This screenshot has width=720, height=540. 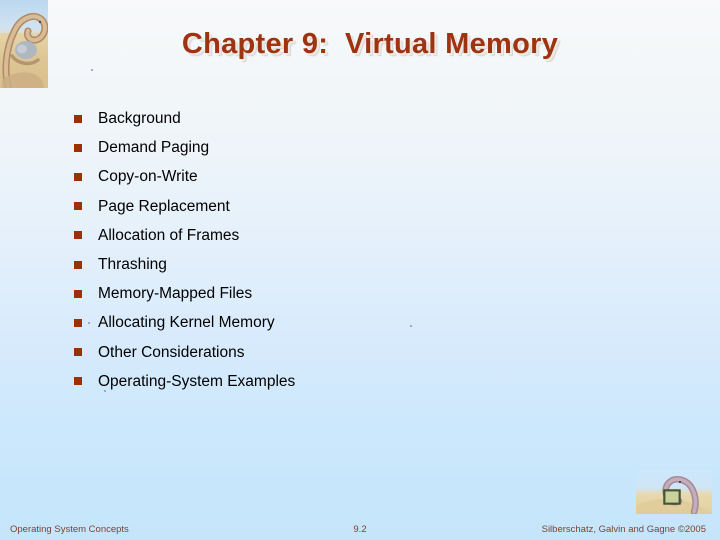 I want to click on footer-copyright: Silberschatz, Galvin and Gagne ©2005, so click(x=623, y=529).